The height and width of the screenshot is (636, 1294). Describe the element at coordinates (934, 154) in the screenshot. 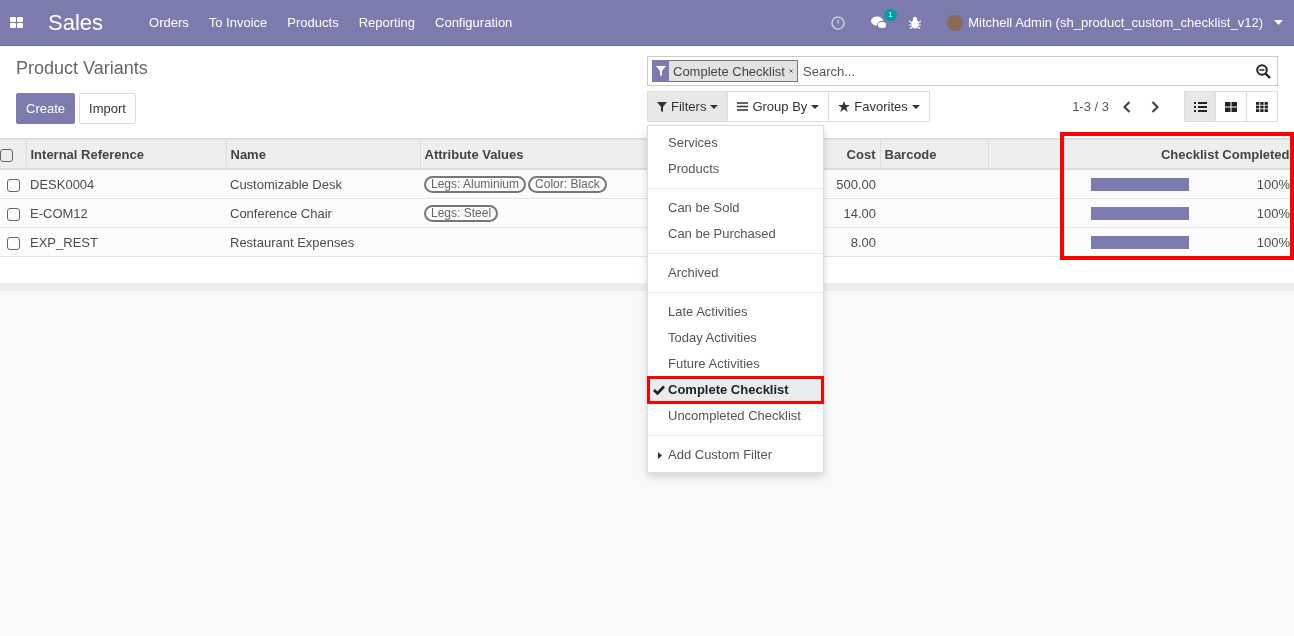

I see `column-header: Barcode` at that location.